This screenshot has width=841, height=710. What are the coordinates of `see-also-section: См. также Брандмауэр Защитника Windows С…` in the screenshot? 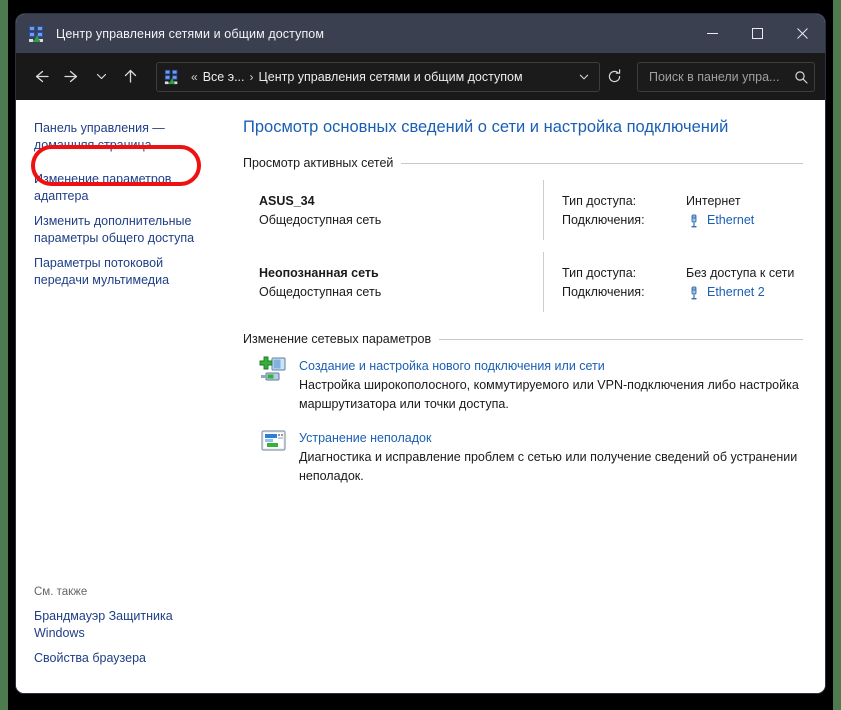 It's located at (122, 628).